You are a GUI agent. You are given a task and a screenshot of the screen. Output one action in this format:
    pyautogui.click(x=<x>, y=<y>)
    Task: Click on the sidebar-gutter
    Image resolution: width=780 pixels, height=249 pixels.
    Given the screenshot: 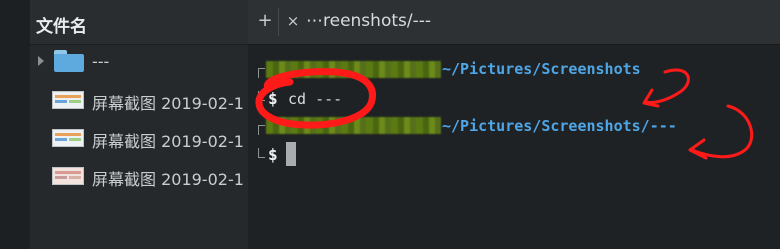 What is the action you would take?
    pyautogui.click(x=15, y=124)
    